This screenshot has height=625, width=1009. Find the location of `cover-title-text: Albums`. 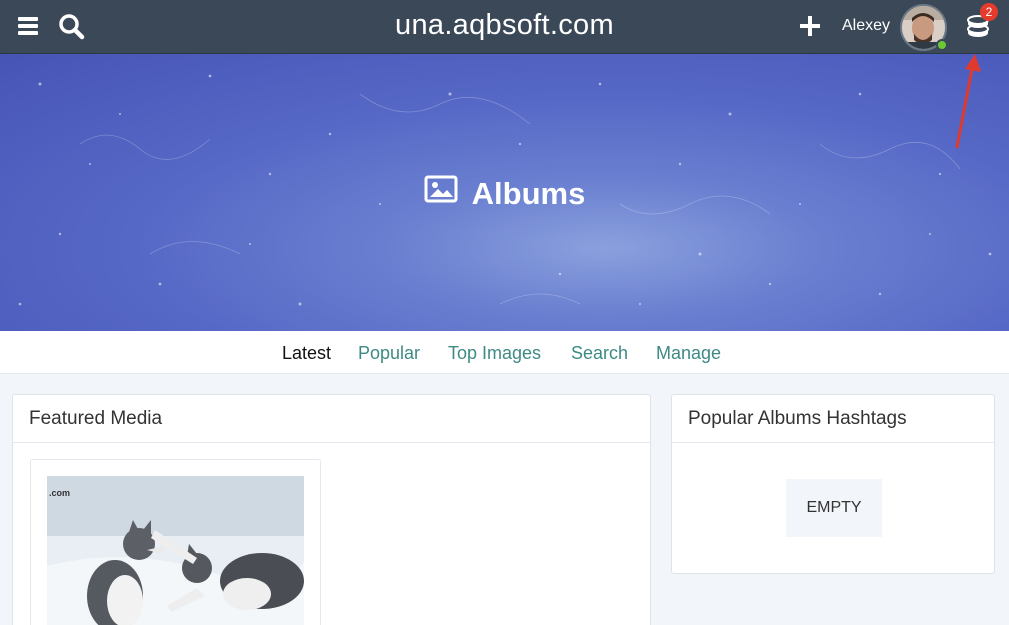

cover-title-text: Albums is located at coordinates (528, 193).